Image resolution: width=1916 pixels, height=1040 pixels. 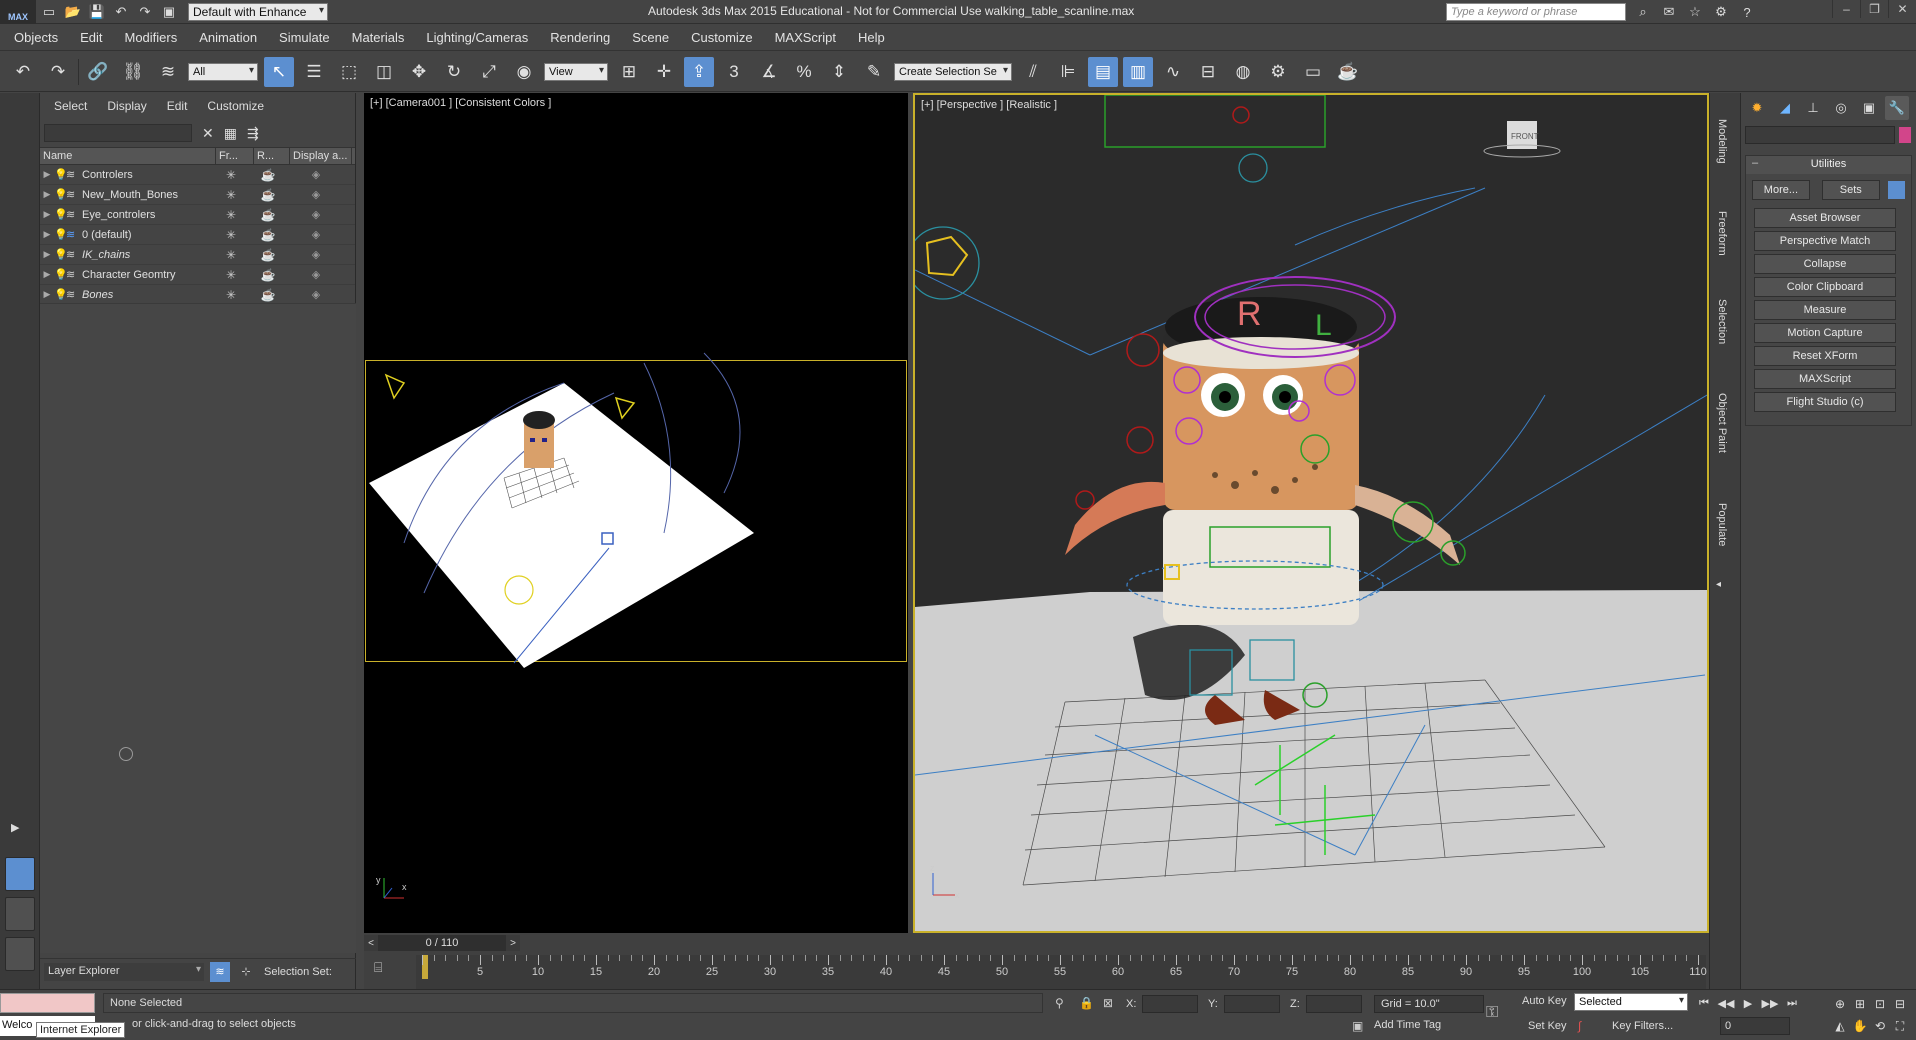 I want to click on layer-name: Bones, so click(x=147, y=295).